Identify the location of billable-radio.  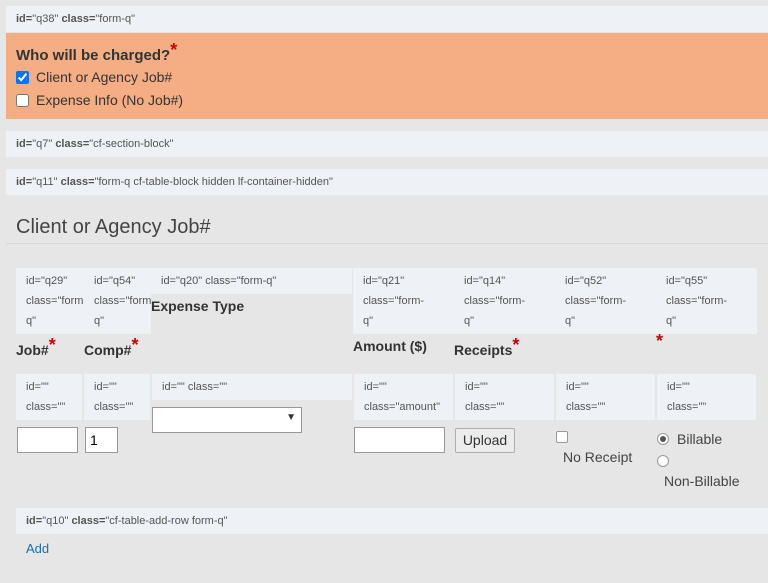
(663, 439).